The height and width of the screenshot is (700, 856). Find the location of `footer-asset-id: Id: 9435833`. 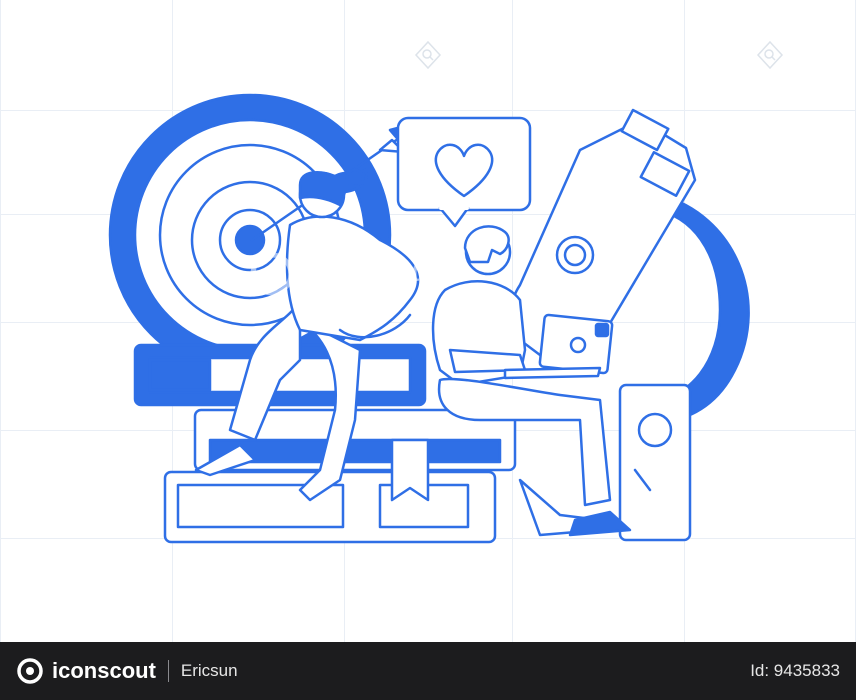

footer-asset-id: Id: 9435833 is located at coordinates (795, 670).